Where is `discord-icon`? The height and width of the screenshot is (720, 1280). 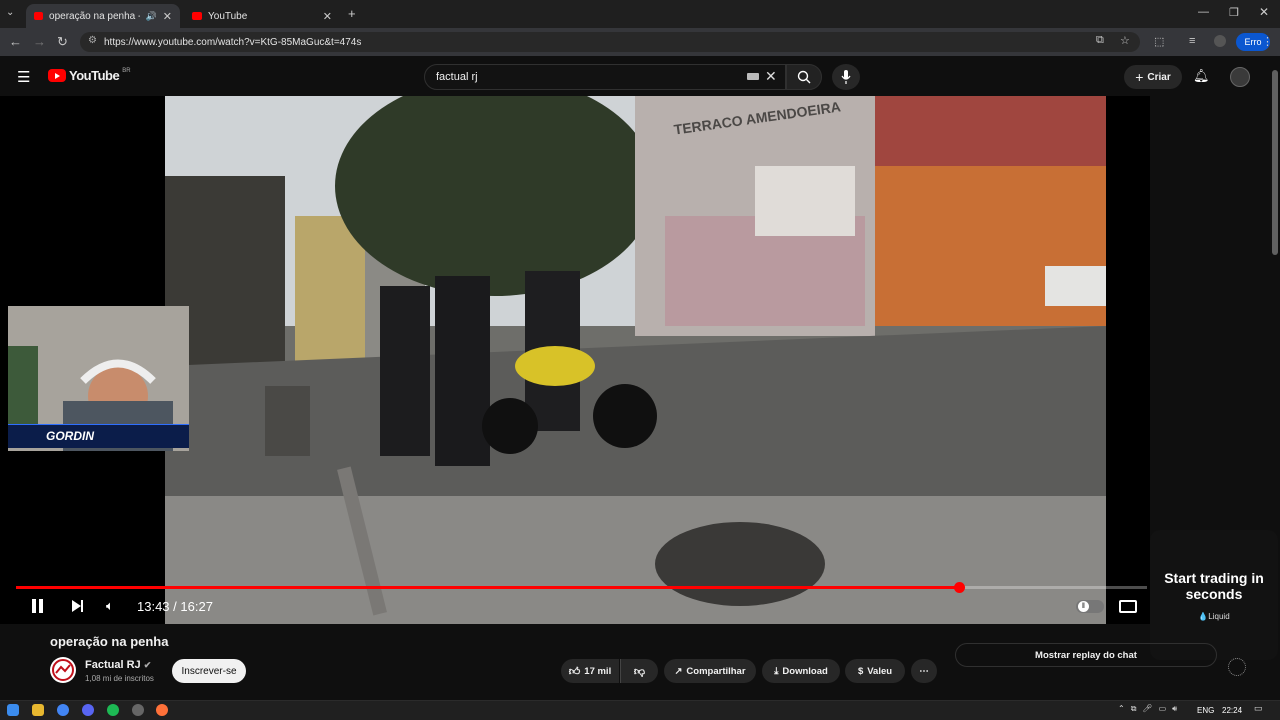
discord-icon is located at coordinates (88, 710).